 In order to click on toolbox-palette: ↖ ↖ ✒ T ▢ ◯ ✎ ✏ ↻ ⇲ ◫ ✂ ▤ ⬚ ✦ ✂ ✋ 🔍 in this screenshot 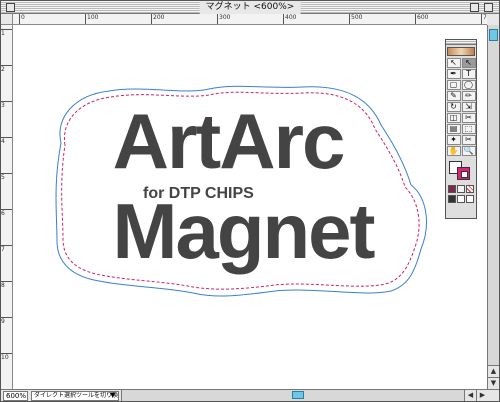, I will do `click(461, 129)`.